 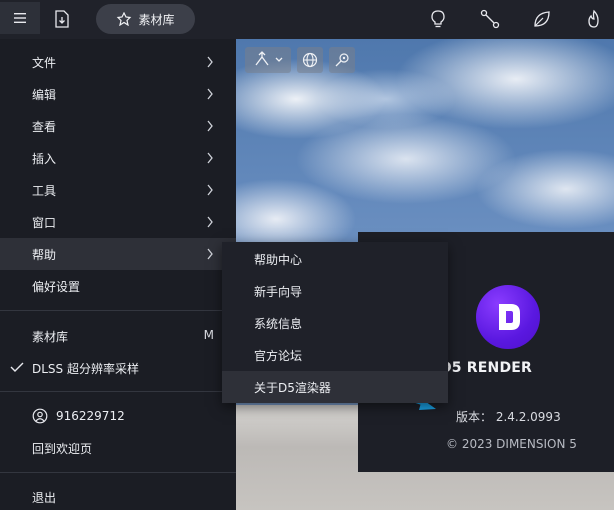 What do you see at coordinates (335, 259) in the screenshot?
I see `submenu-item-help-center: 帮助中心` at bounding box center [335, 259].